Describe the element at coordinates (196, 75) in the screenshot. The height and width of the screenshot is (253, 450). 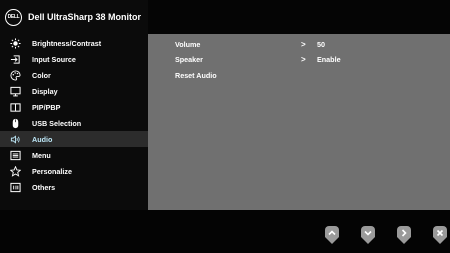
I see `reset-audio-label: Reset Audio` at that location.